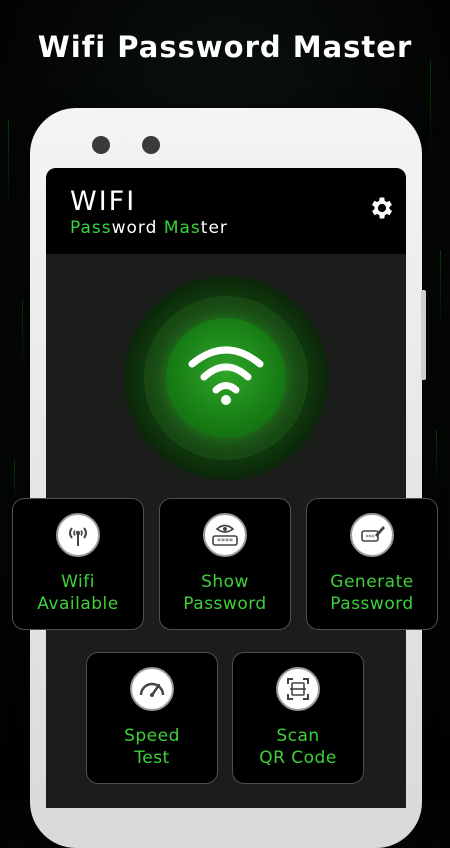 This screenshot has height=848, width=450. Describe the element at coordinates (382, 208) in the screenshot. I see `gear-icon` at that location.